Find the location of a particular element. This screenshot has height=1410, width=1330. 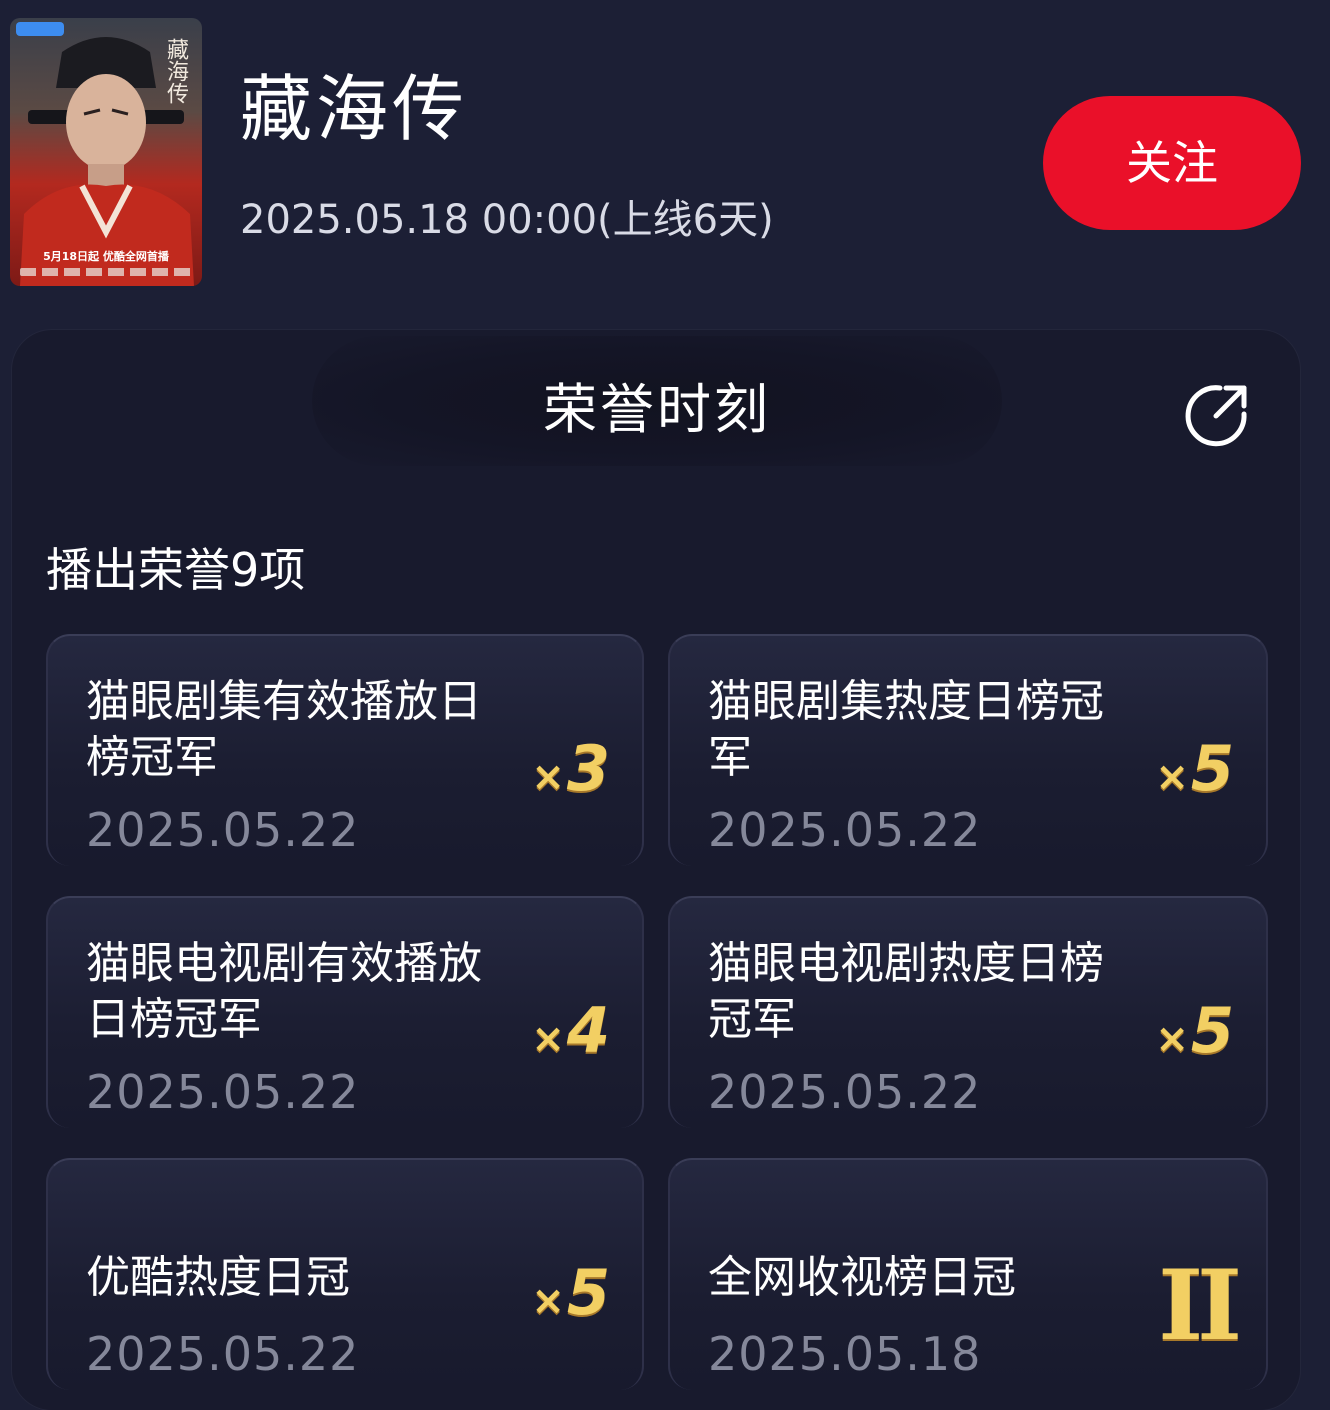

section-title: 播出荣誉9项 is located at coordinates (176, 570).